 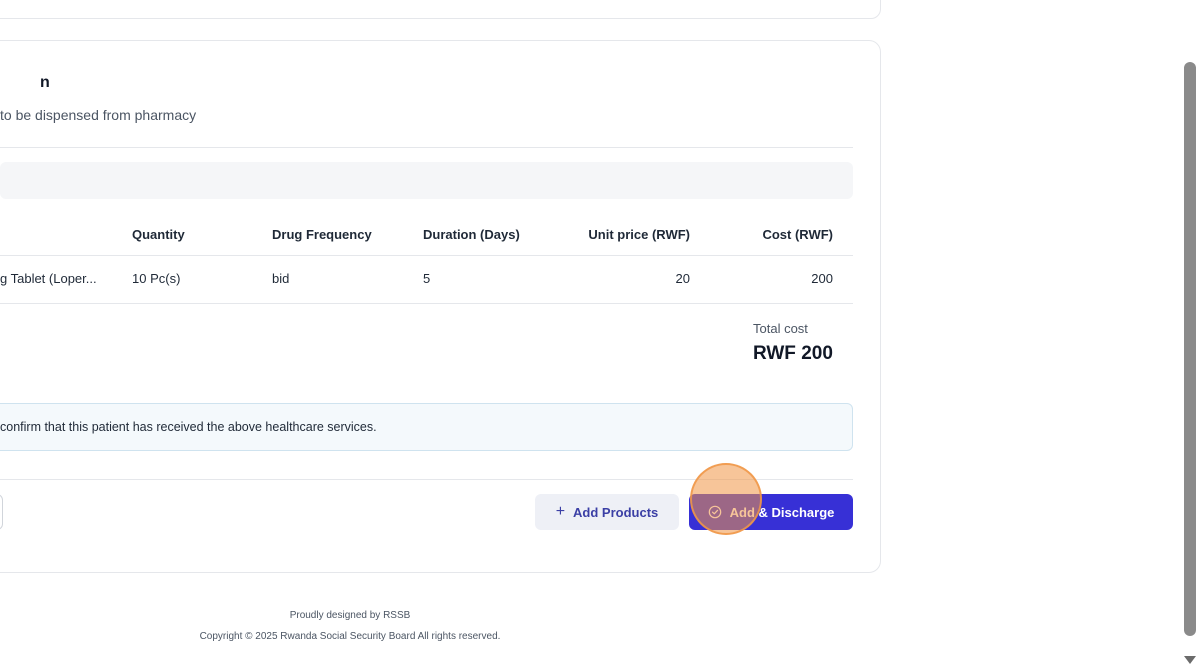 What do you see at coordinates (639, 234) in the screenshot?
I see `column-header-unit-price: Unit price (RWF)` at bounding box center [639, 234].